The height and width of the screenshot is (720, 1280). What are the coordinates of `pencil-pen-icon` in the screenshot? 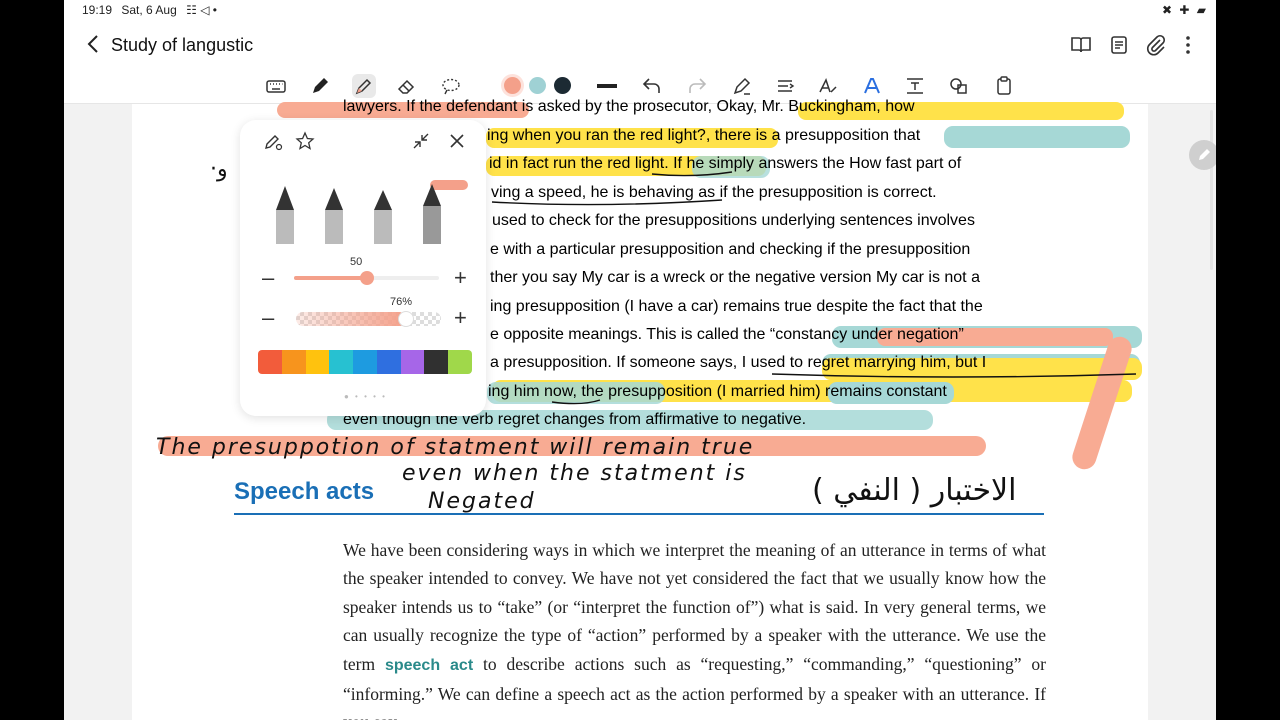 It's located at (383, 217).